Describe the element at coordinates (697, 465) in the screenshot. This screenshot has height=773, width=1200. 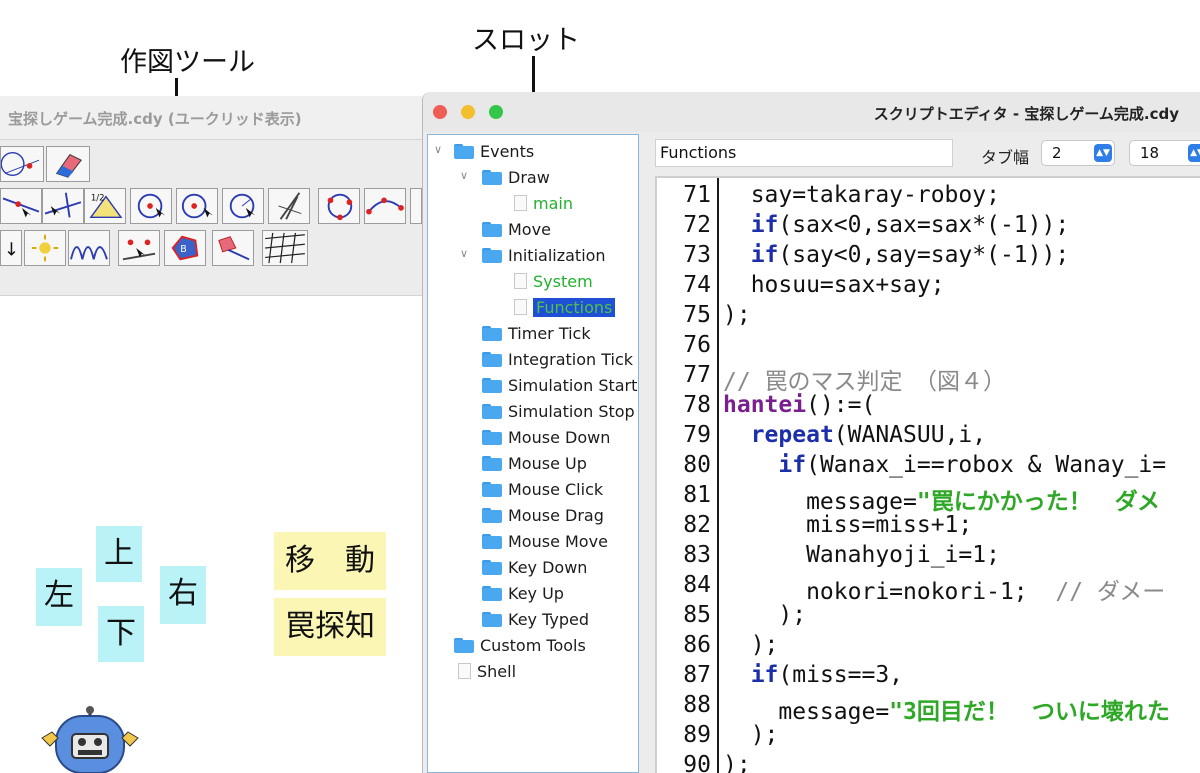
I see `line-number: 80` at that location.